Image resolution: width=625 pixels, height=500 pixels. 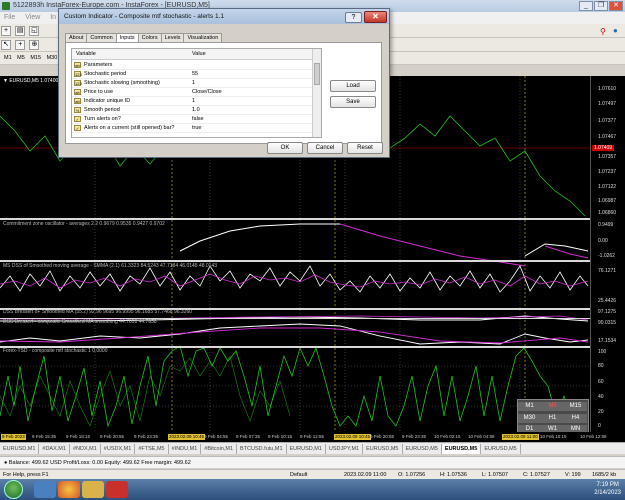 I want to click on maximize-button: ❐, so click(x=601, y=6).